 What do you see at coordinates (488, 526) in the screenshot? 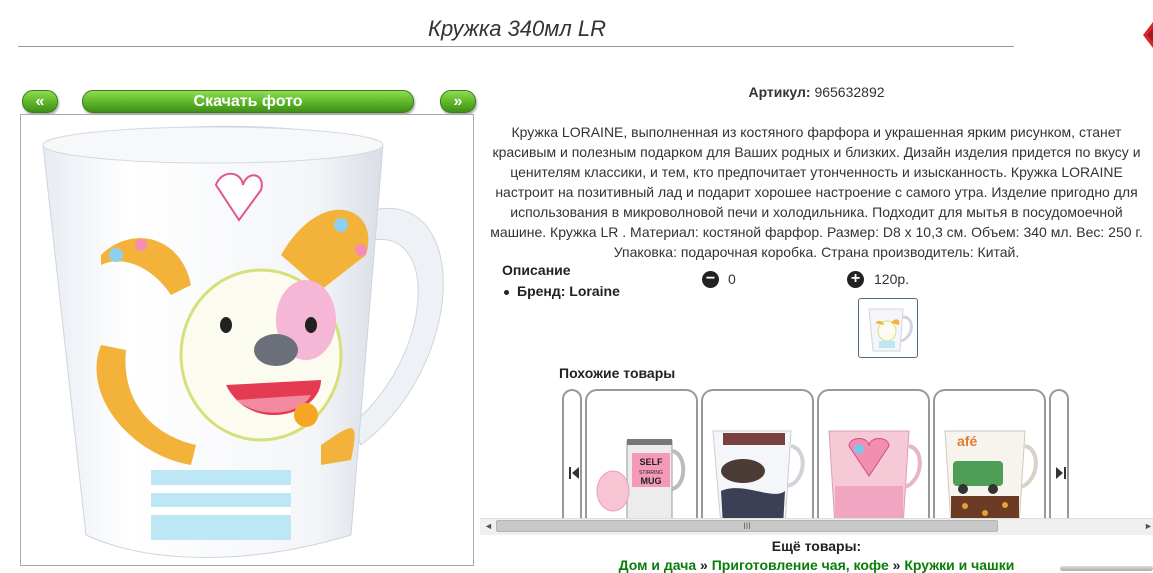
I see `scroll-left-icon: ◄` at bounding box center [488, 526].